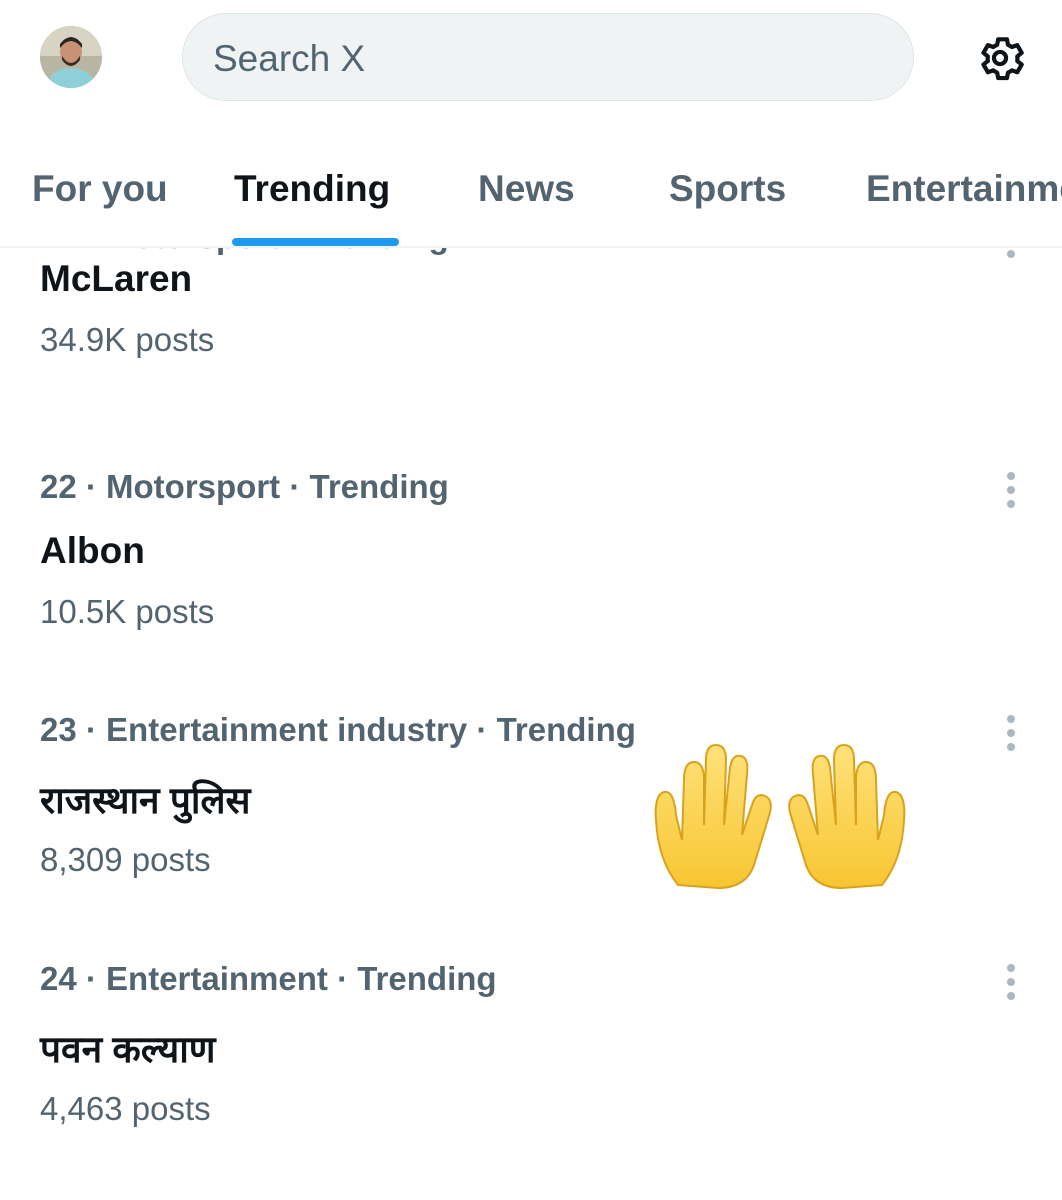 This screenshot has width=1062, height=1200. What do you see at coordinates (116, 278) in the screenshot?
I see `trend-title: McLaren` at bounding box center [116, 278].